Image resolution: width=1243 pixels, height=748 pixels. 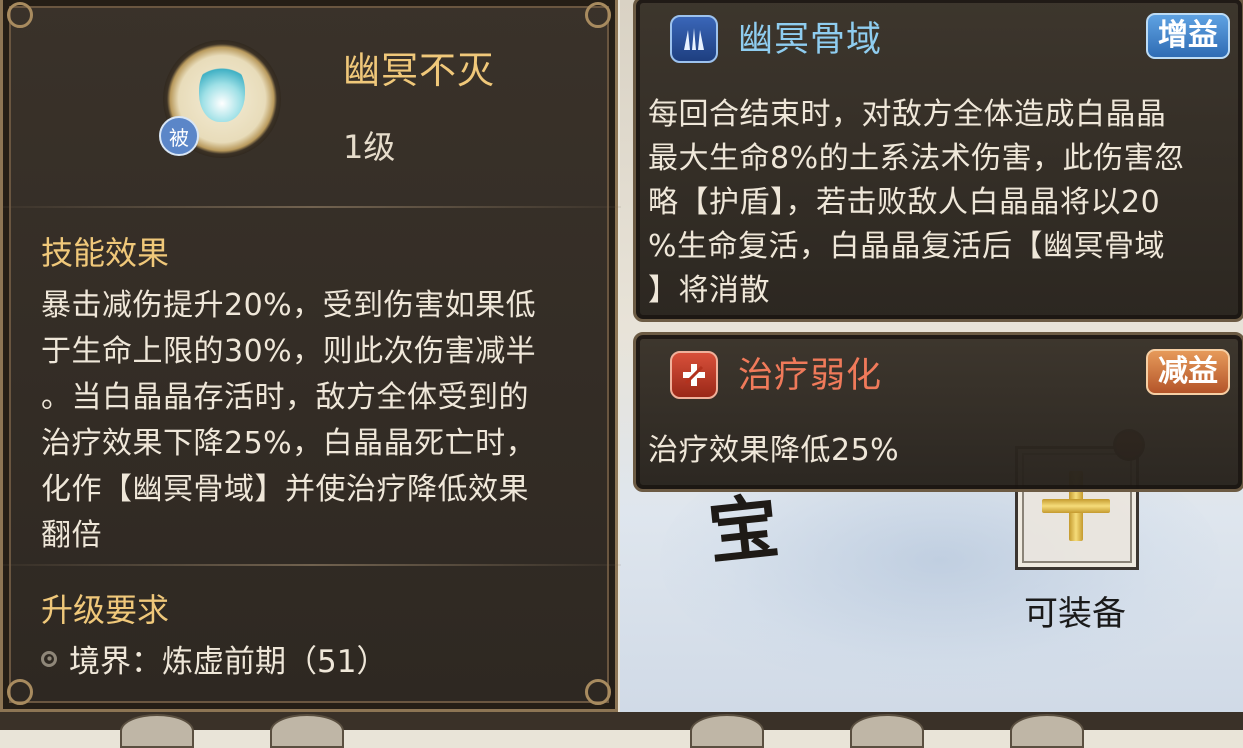 I want to click on buff-line: 每回合结束时，对敌方全体造成白晶晶, so click(x=907, y=114).